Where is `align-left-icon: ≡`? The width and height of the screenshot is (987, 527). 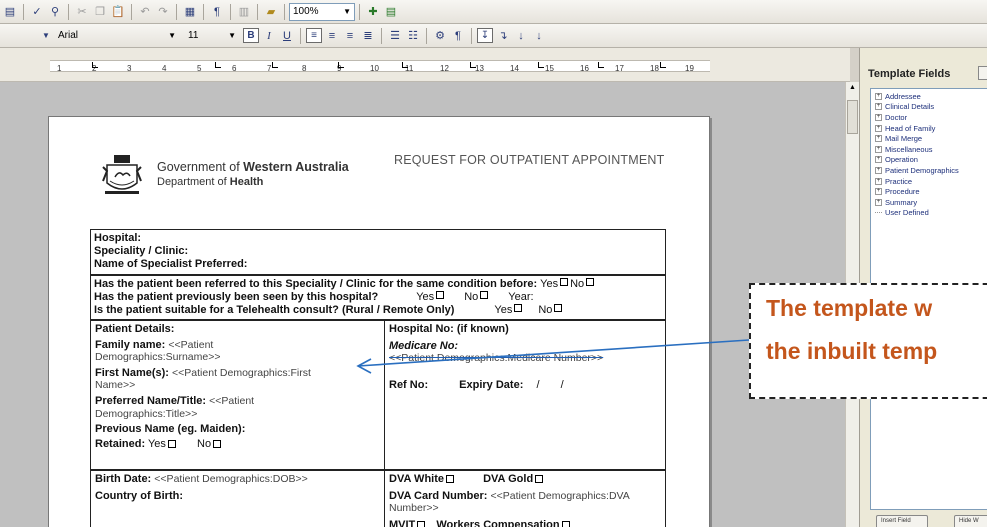
align-left-icon: ≡ is located at coordinates (314, 35).